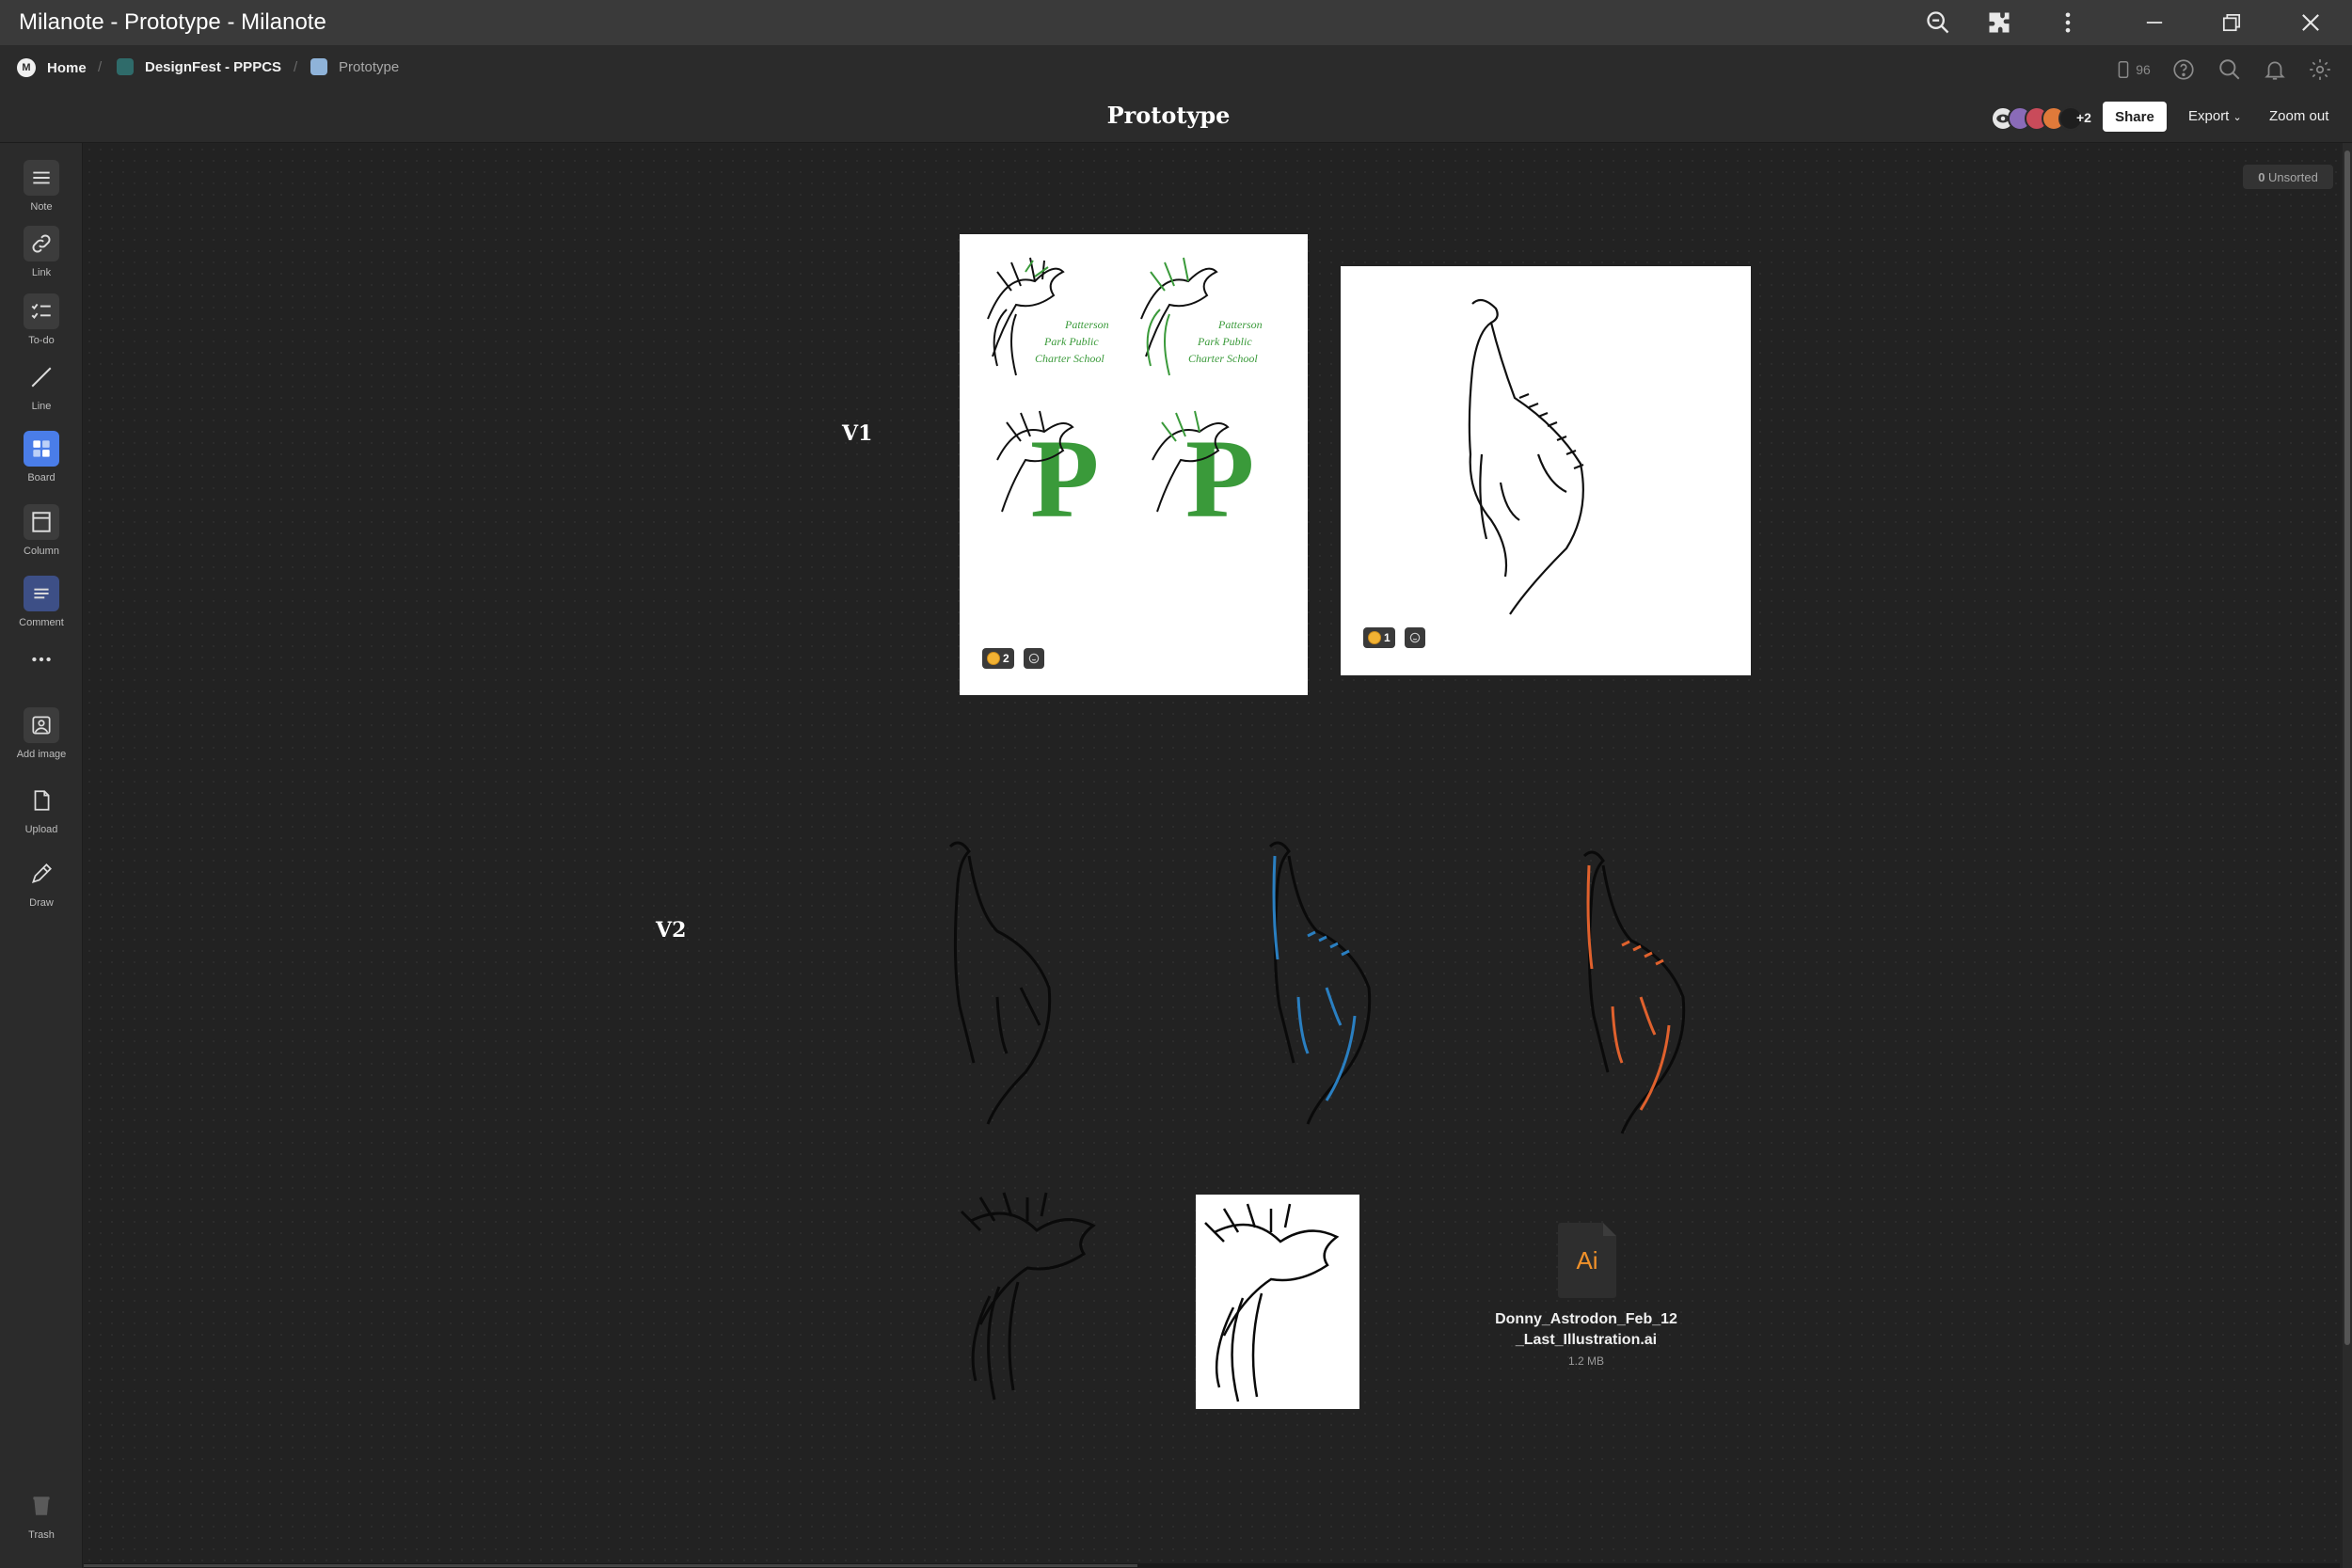  I want to click on section-label-v1: V1, so click(857, 434).